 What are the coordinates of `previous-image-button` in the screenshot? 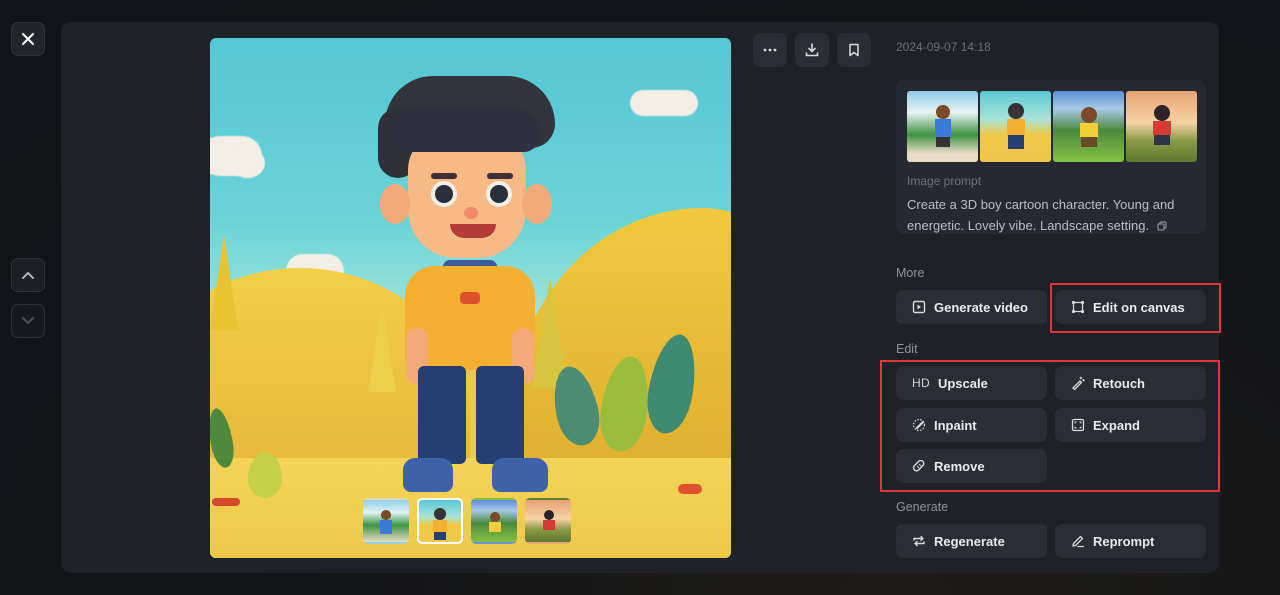 It's located at (28, 275).